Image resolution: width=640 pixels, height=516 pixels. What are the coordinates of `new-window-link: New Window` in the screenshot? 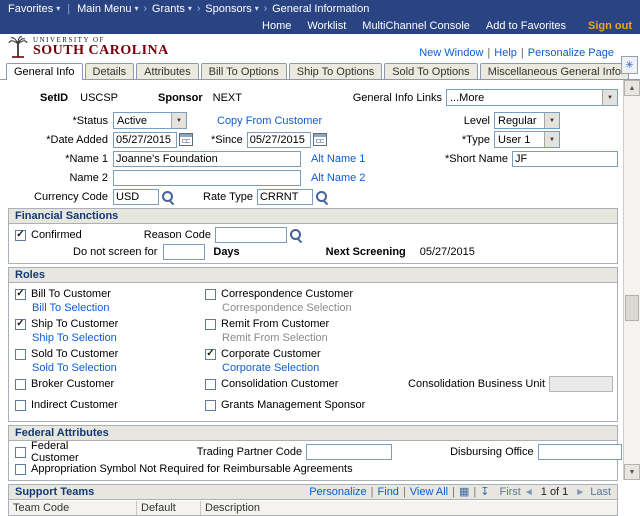 It's located at (451, 53).